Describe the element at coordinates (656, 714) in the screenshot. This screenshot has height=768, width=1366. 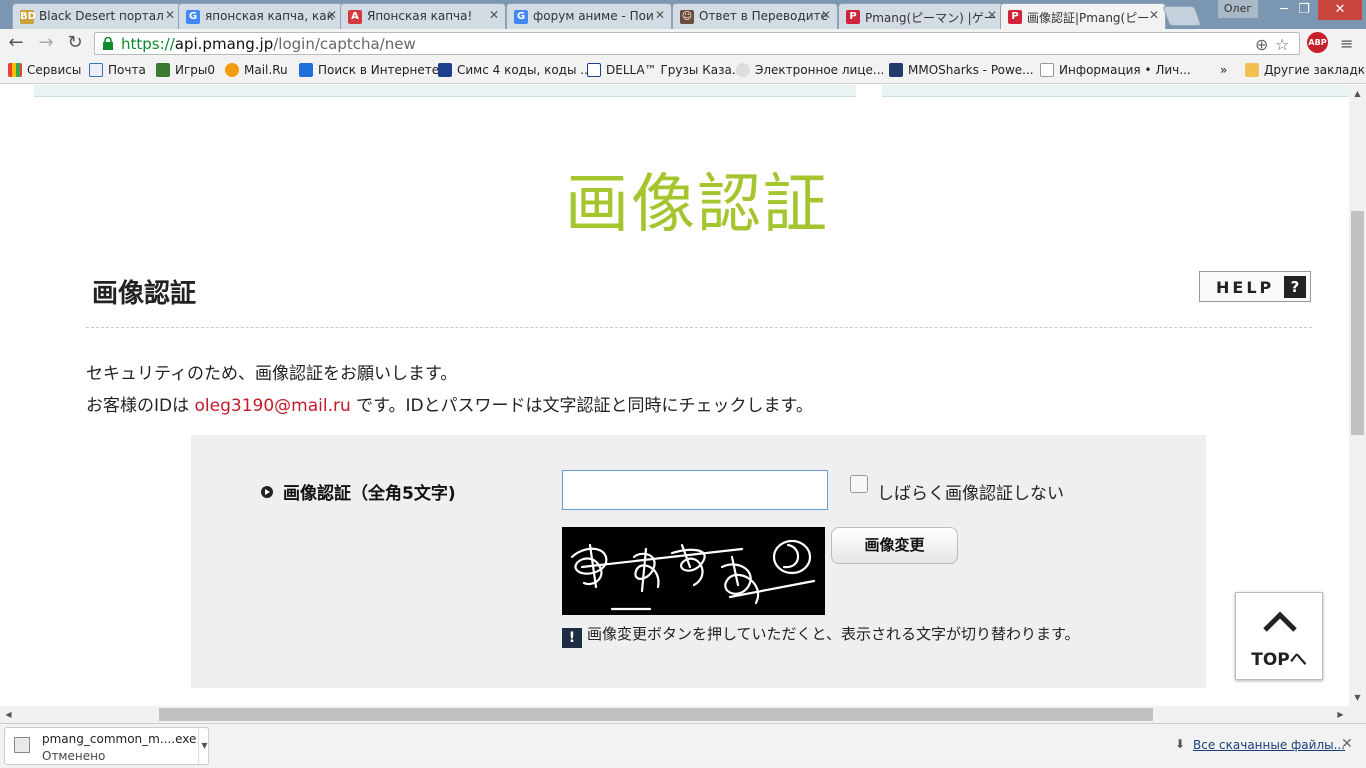
I see `horizontal-scroll-thumb` at that location.